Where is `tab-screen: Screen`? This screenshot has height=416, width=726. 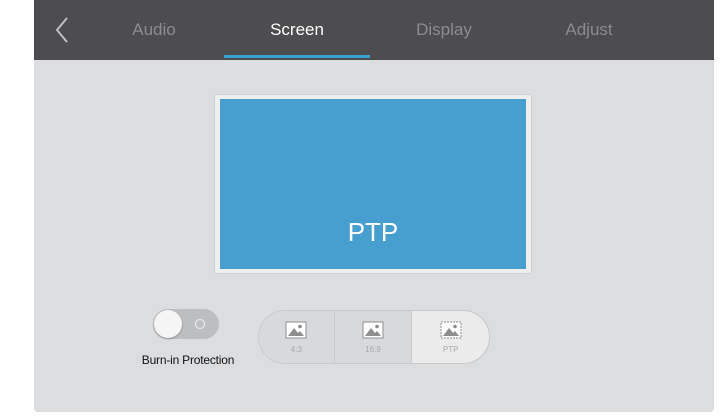
tab-screen: Screen is located at coordinates (297, 30).